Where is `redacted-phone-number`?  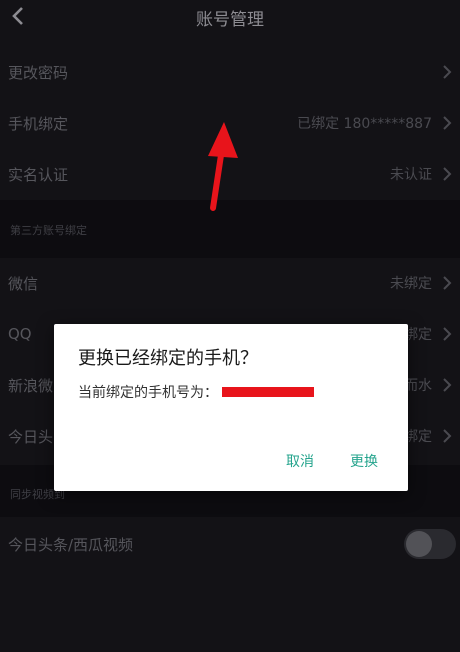 redacted-phone-number is located at coordinates (268, 392).